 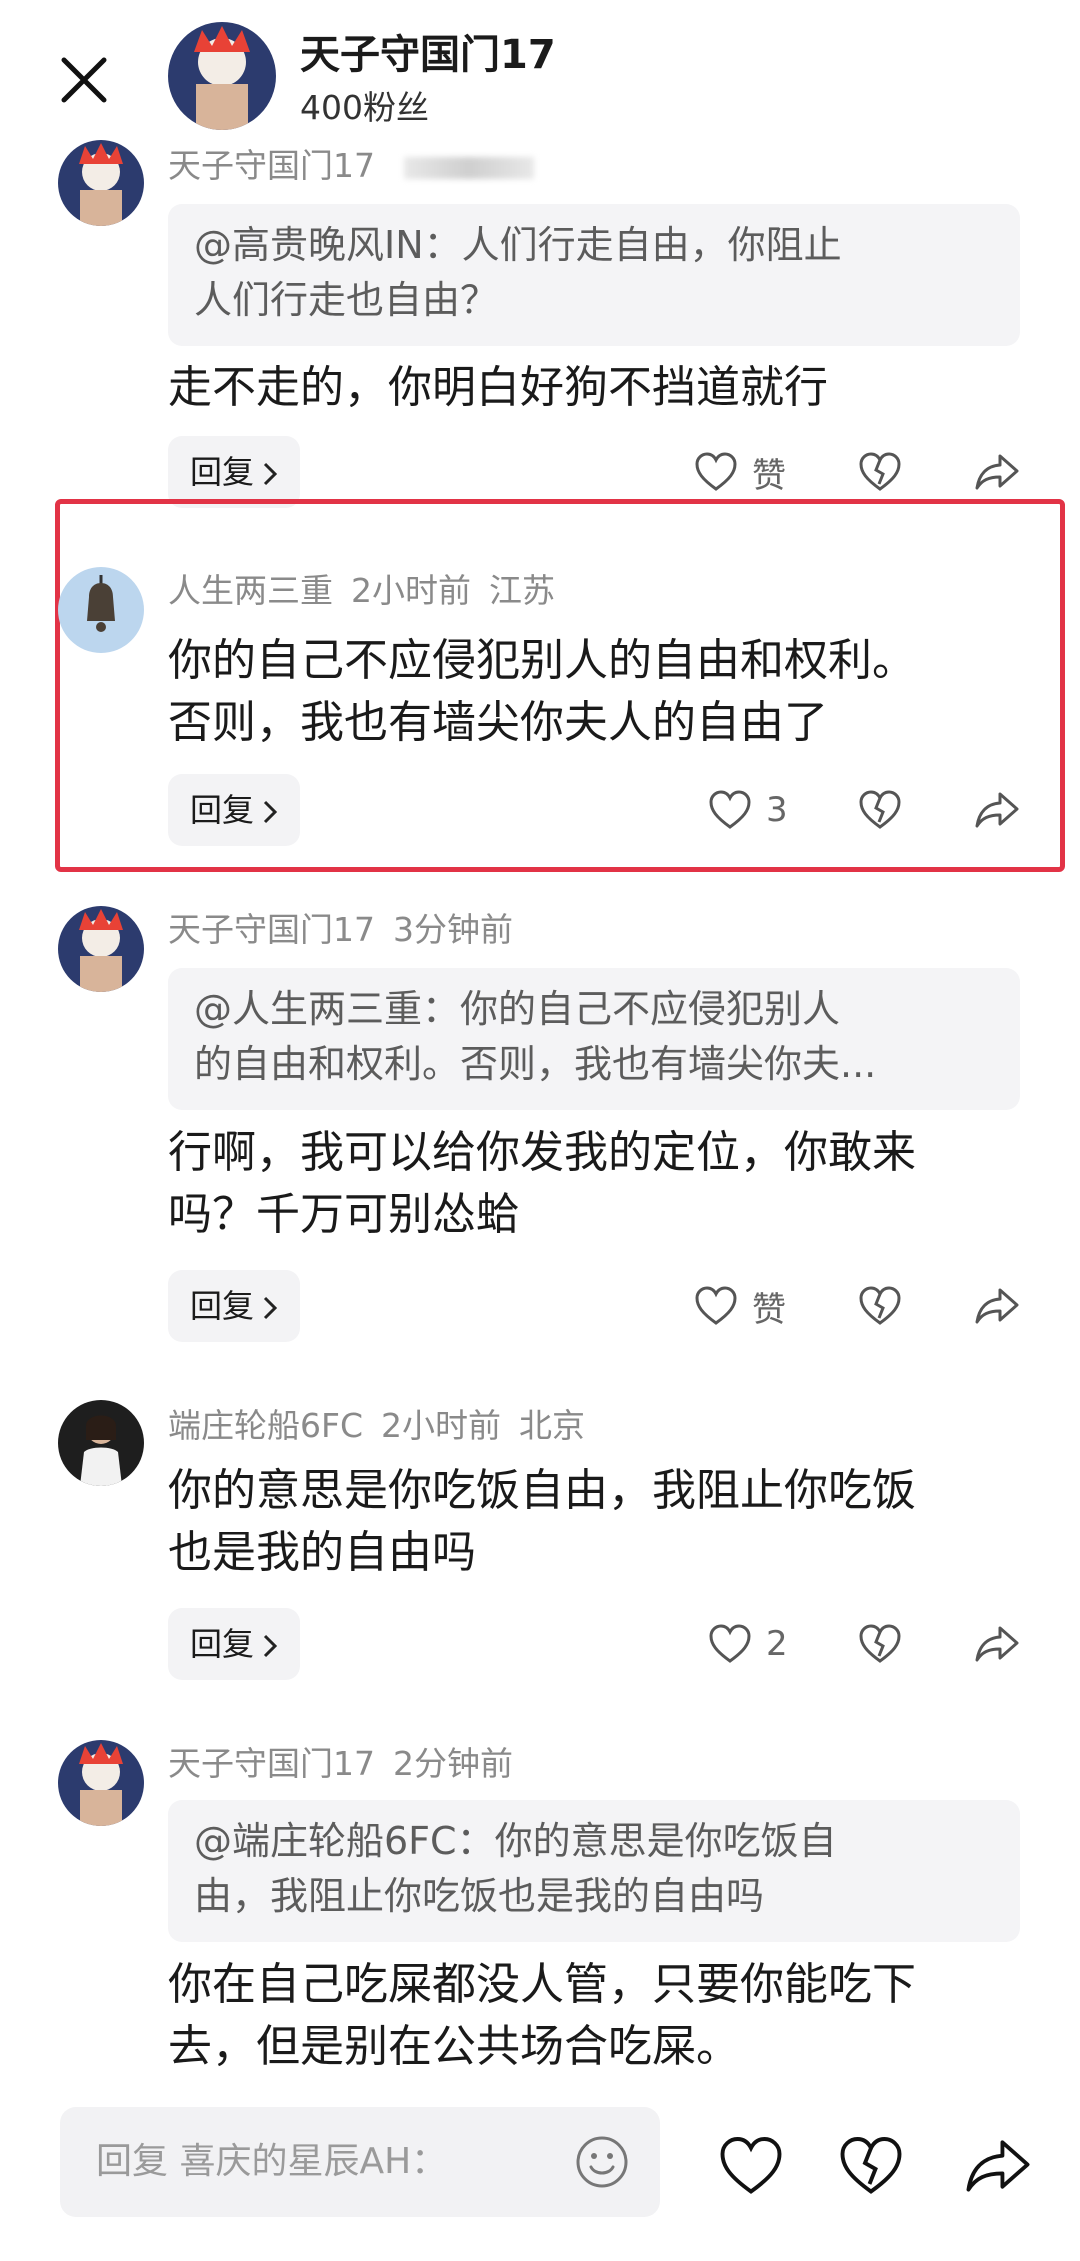 I want to click on comment-time: 2分钟前, so click(x=453, y=1763).